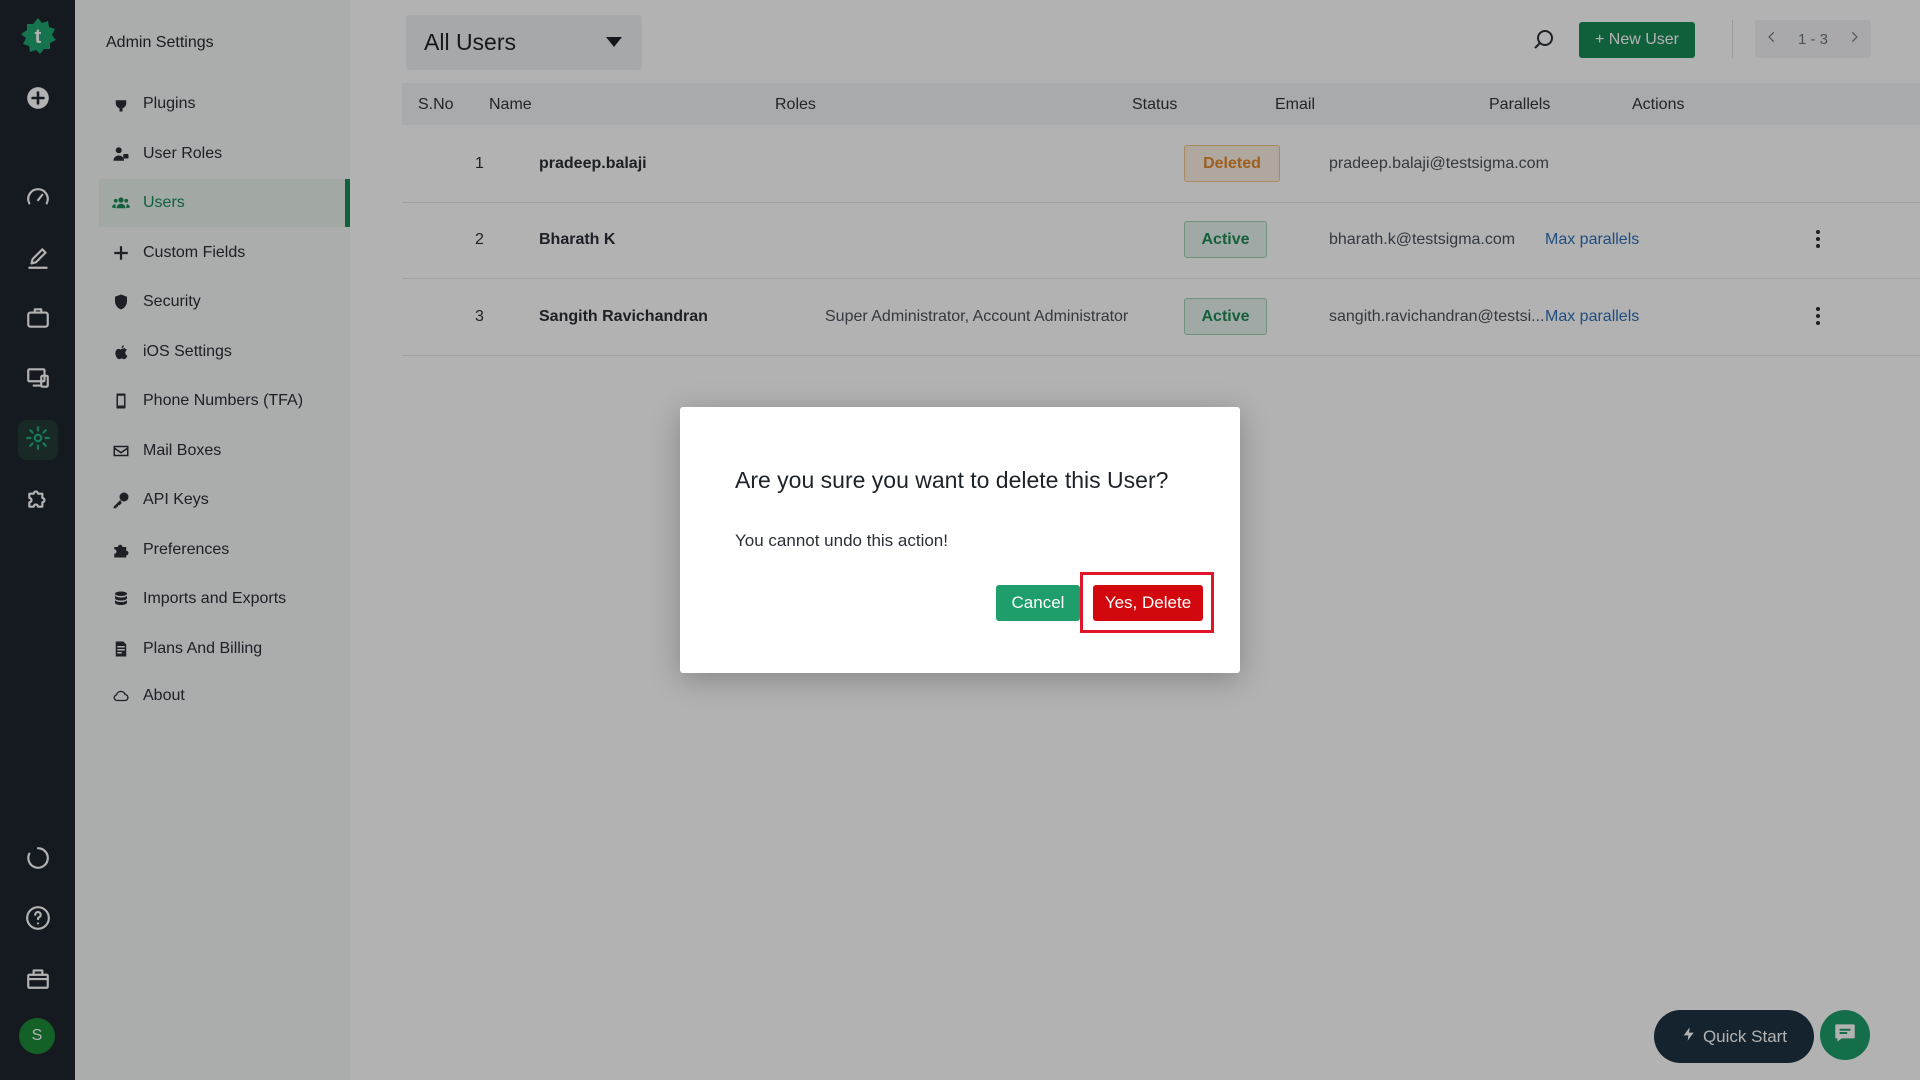 The image size is (1920, 1080). I want to click on confirm-delete-button: Yes, Delete, so click(1148, 603).